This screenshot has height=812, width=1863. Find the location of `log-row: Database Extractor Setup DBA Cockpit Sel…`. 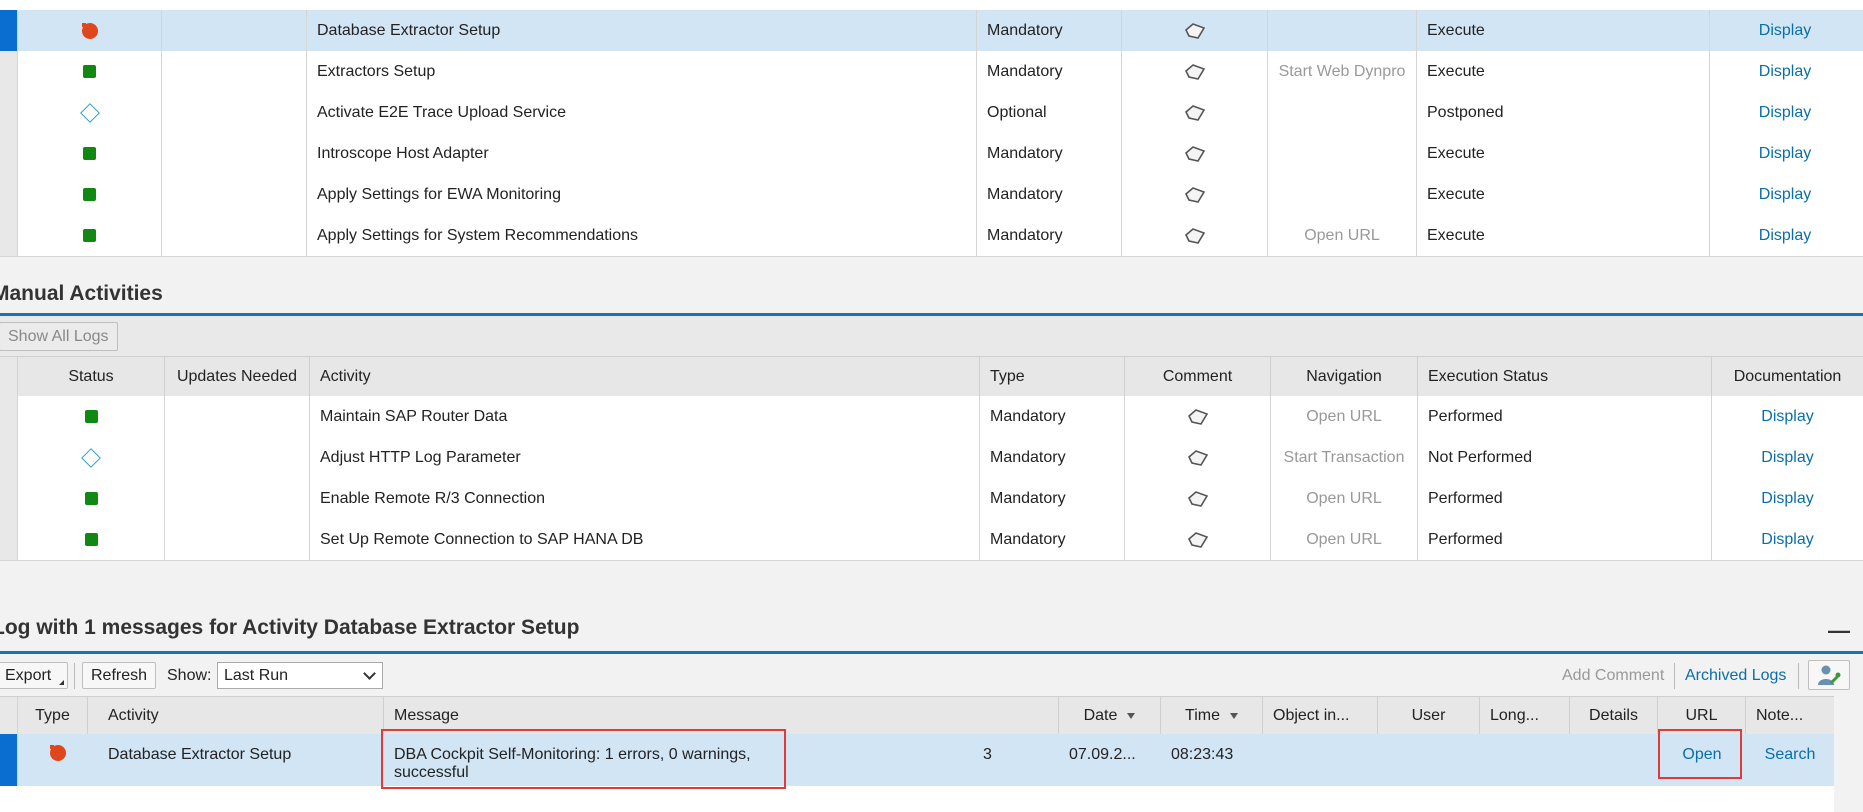

log-row: Database Extractor Setup DBA Cockpit Sel… is located at coordinates (917, 760).